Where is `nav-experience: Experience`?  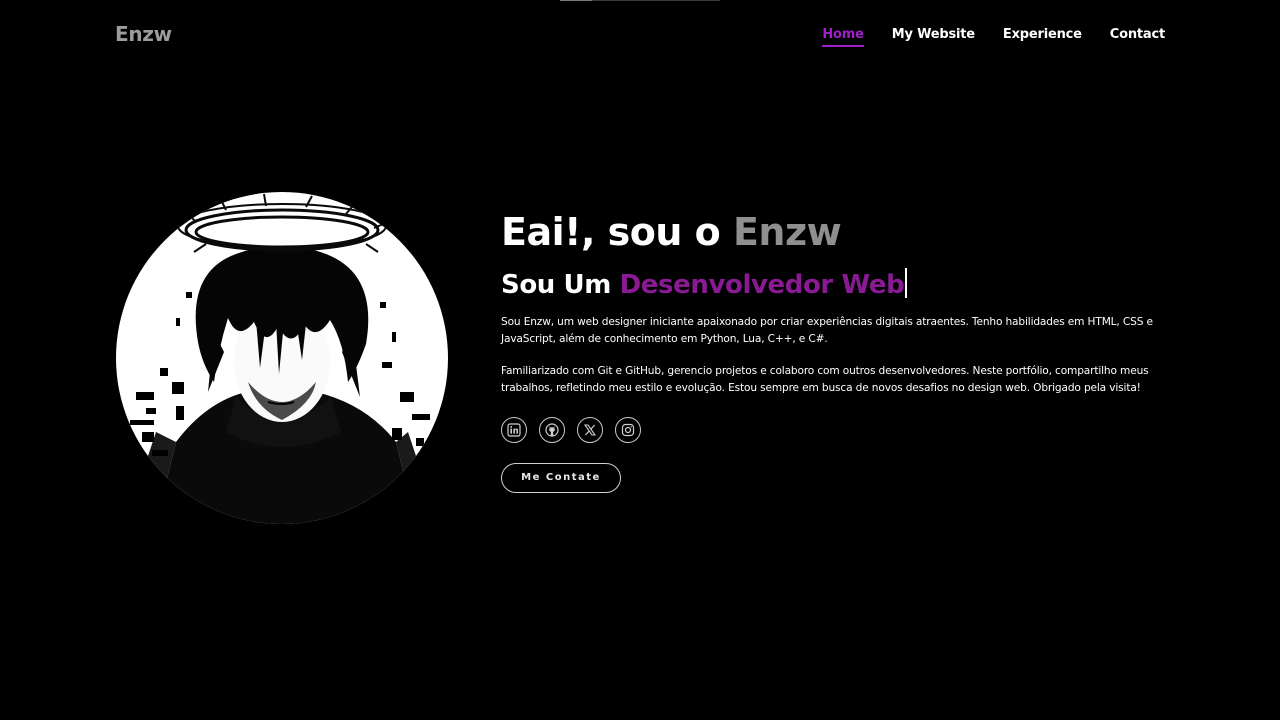 nav-experience: Experience is located at coordinates (1042, 37).